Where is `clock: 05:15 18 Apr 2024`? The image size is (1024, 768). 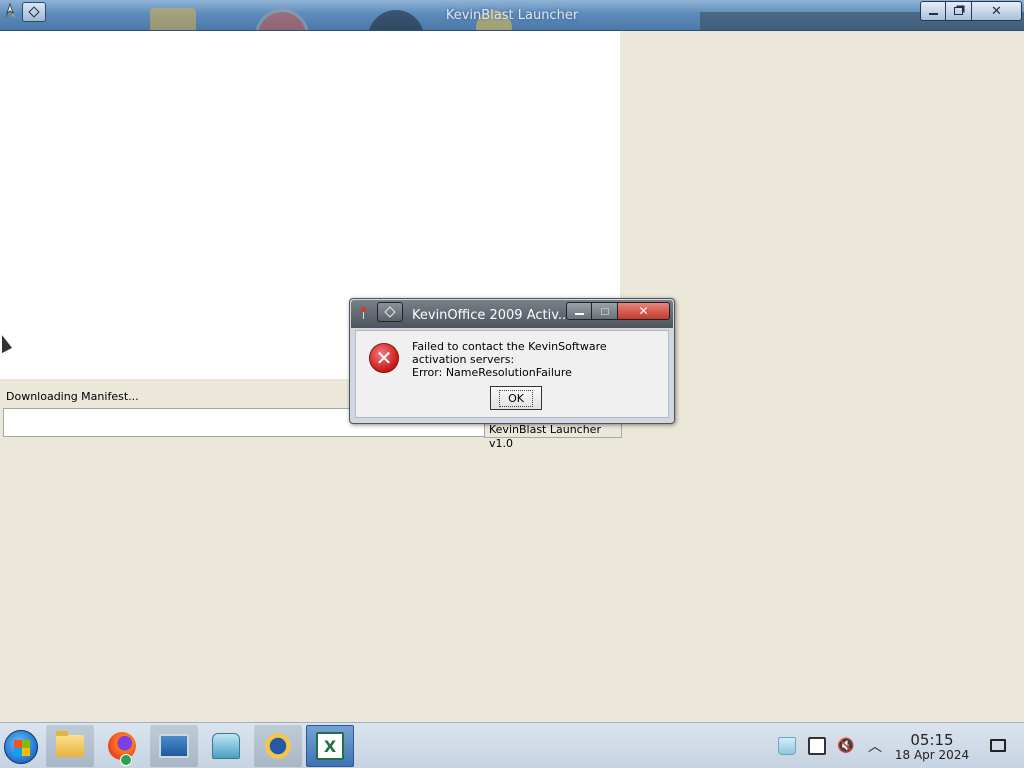
clock: 05:15 18 Apr 2024 is located at coordinates (932, 747).